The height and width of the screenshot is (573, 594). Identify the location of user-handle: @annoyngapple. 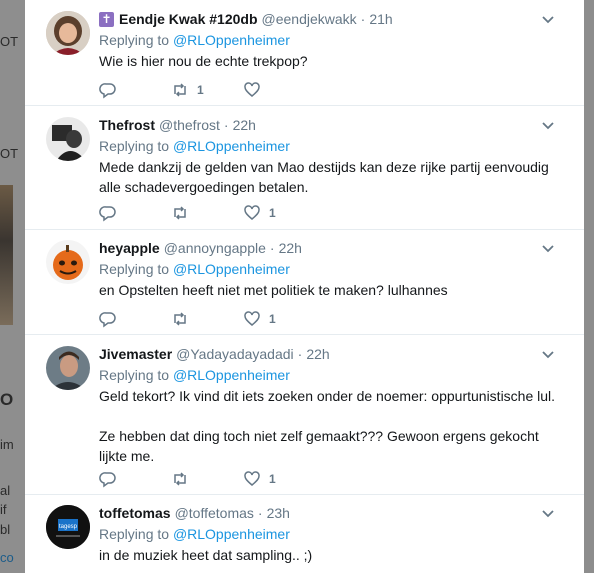
(215, 248).